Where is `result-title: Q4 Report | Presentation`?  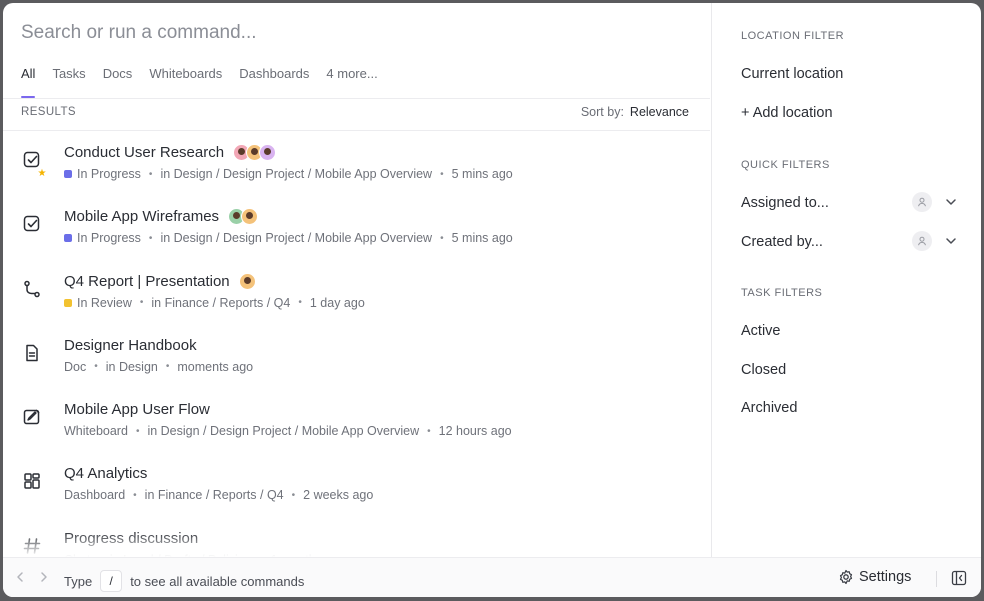
result-title: Q4 Report | Presentation is located at coordinates (160, 281).